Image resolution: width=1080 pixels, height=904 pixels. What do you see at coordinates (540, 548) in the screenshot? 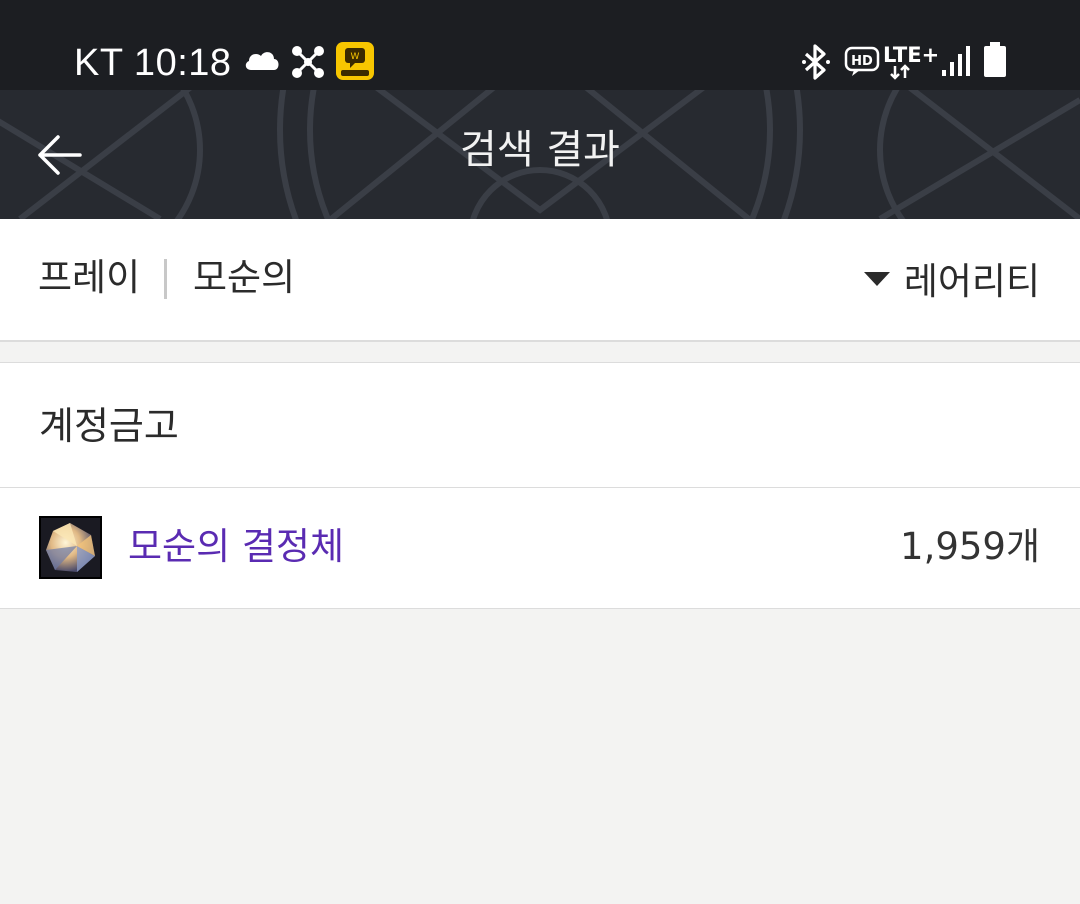
I see `result-row: 모순의 결정체 1,959개` at bounding box center [540, 548].